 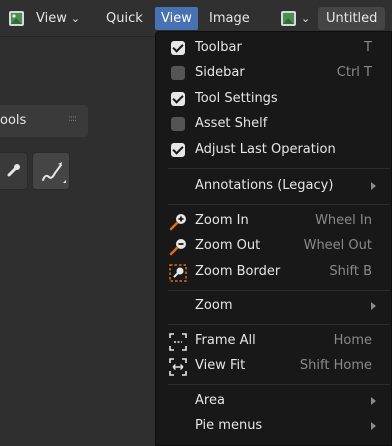 I want to click on frame-all-icon, so click(x=178, y=342).